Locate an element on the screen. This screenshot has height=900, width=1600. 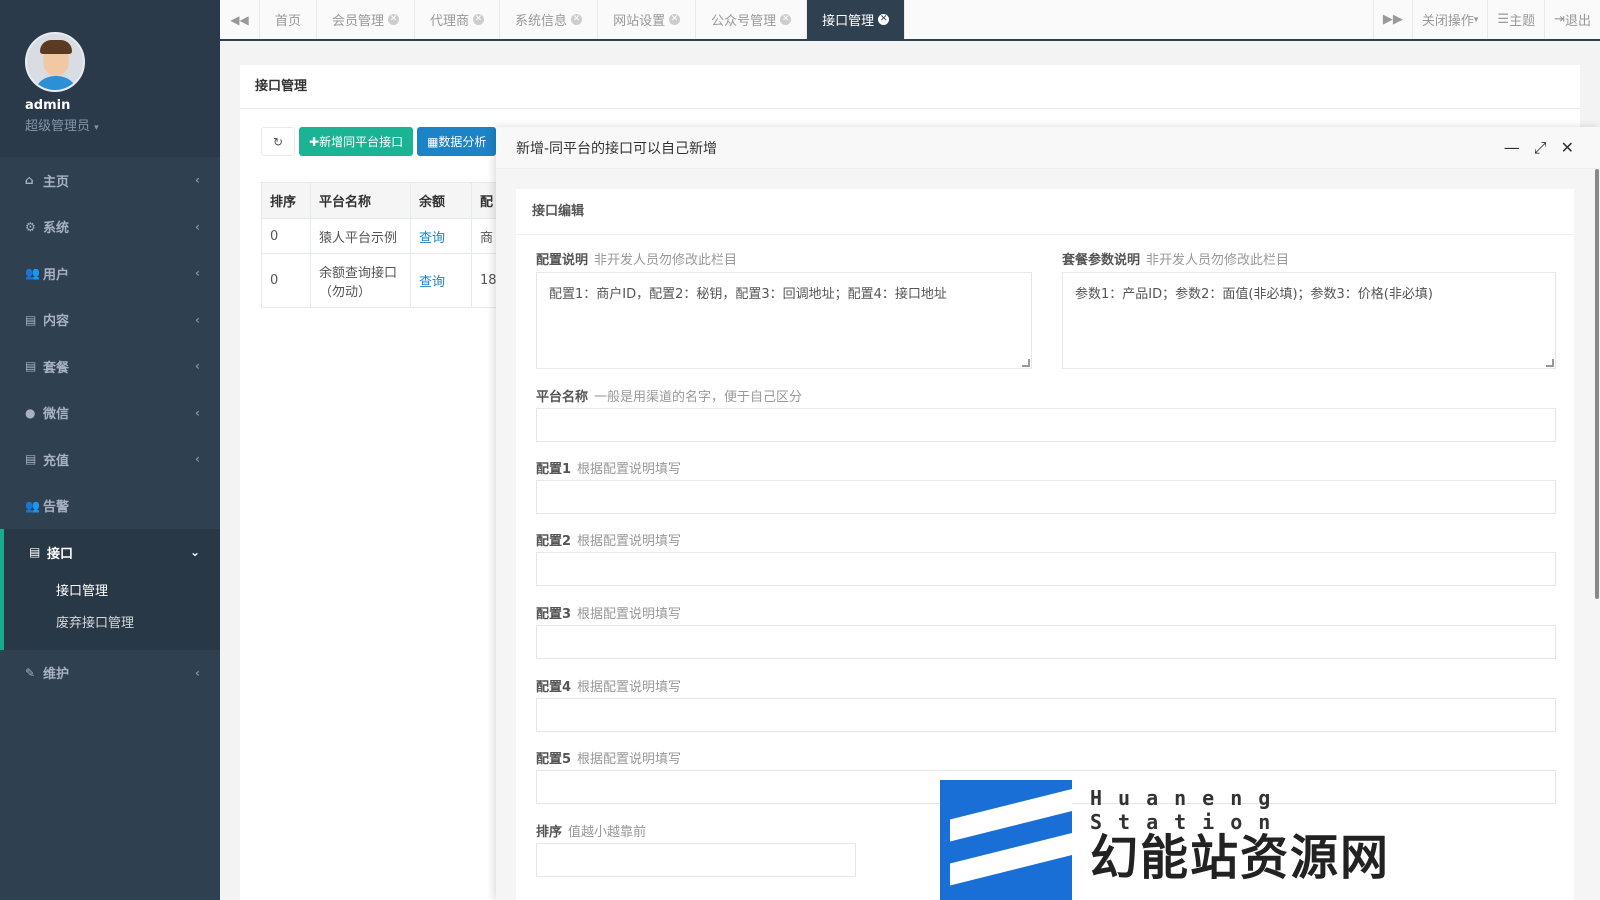
dialog-scrollbar is located at coordinates (1596, 384).